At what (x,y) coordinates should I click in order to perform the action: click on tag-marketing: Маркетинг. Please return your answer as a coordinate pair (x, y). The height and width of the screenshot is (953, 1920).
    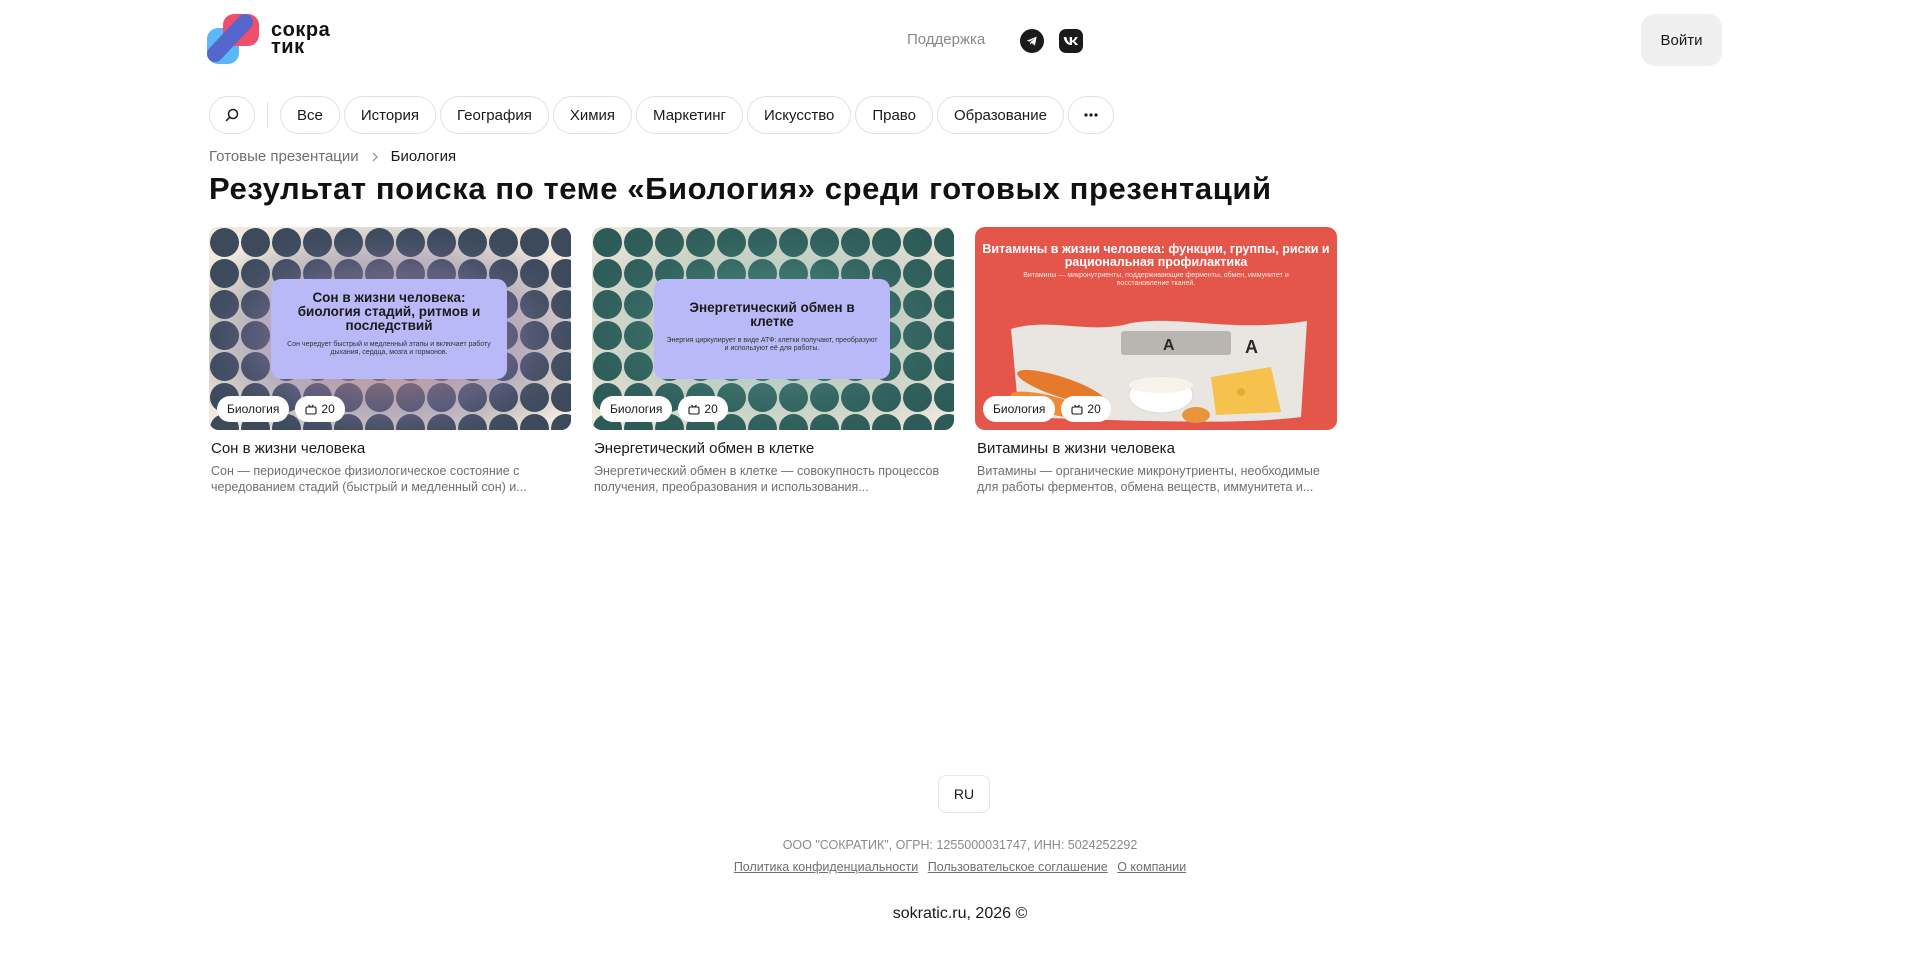
    Looking at the image, I should click on (689, 115).